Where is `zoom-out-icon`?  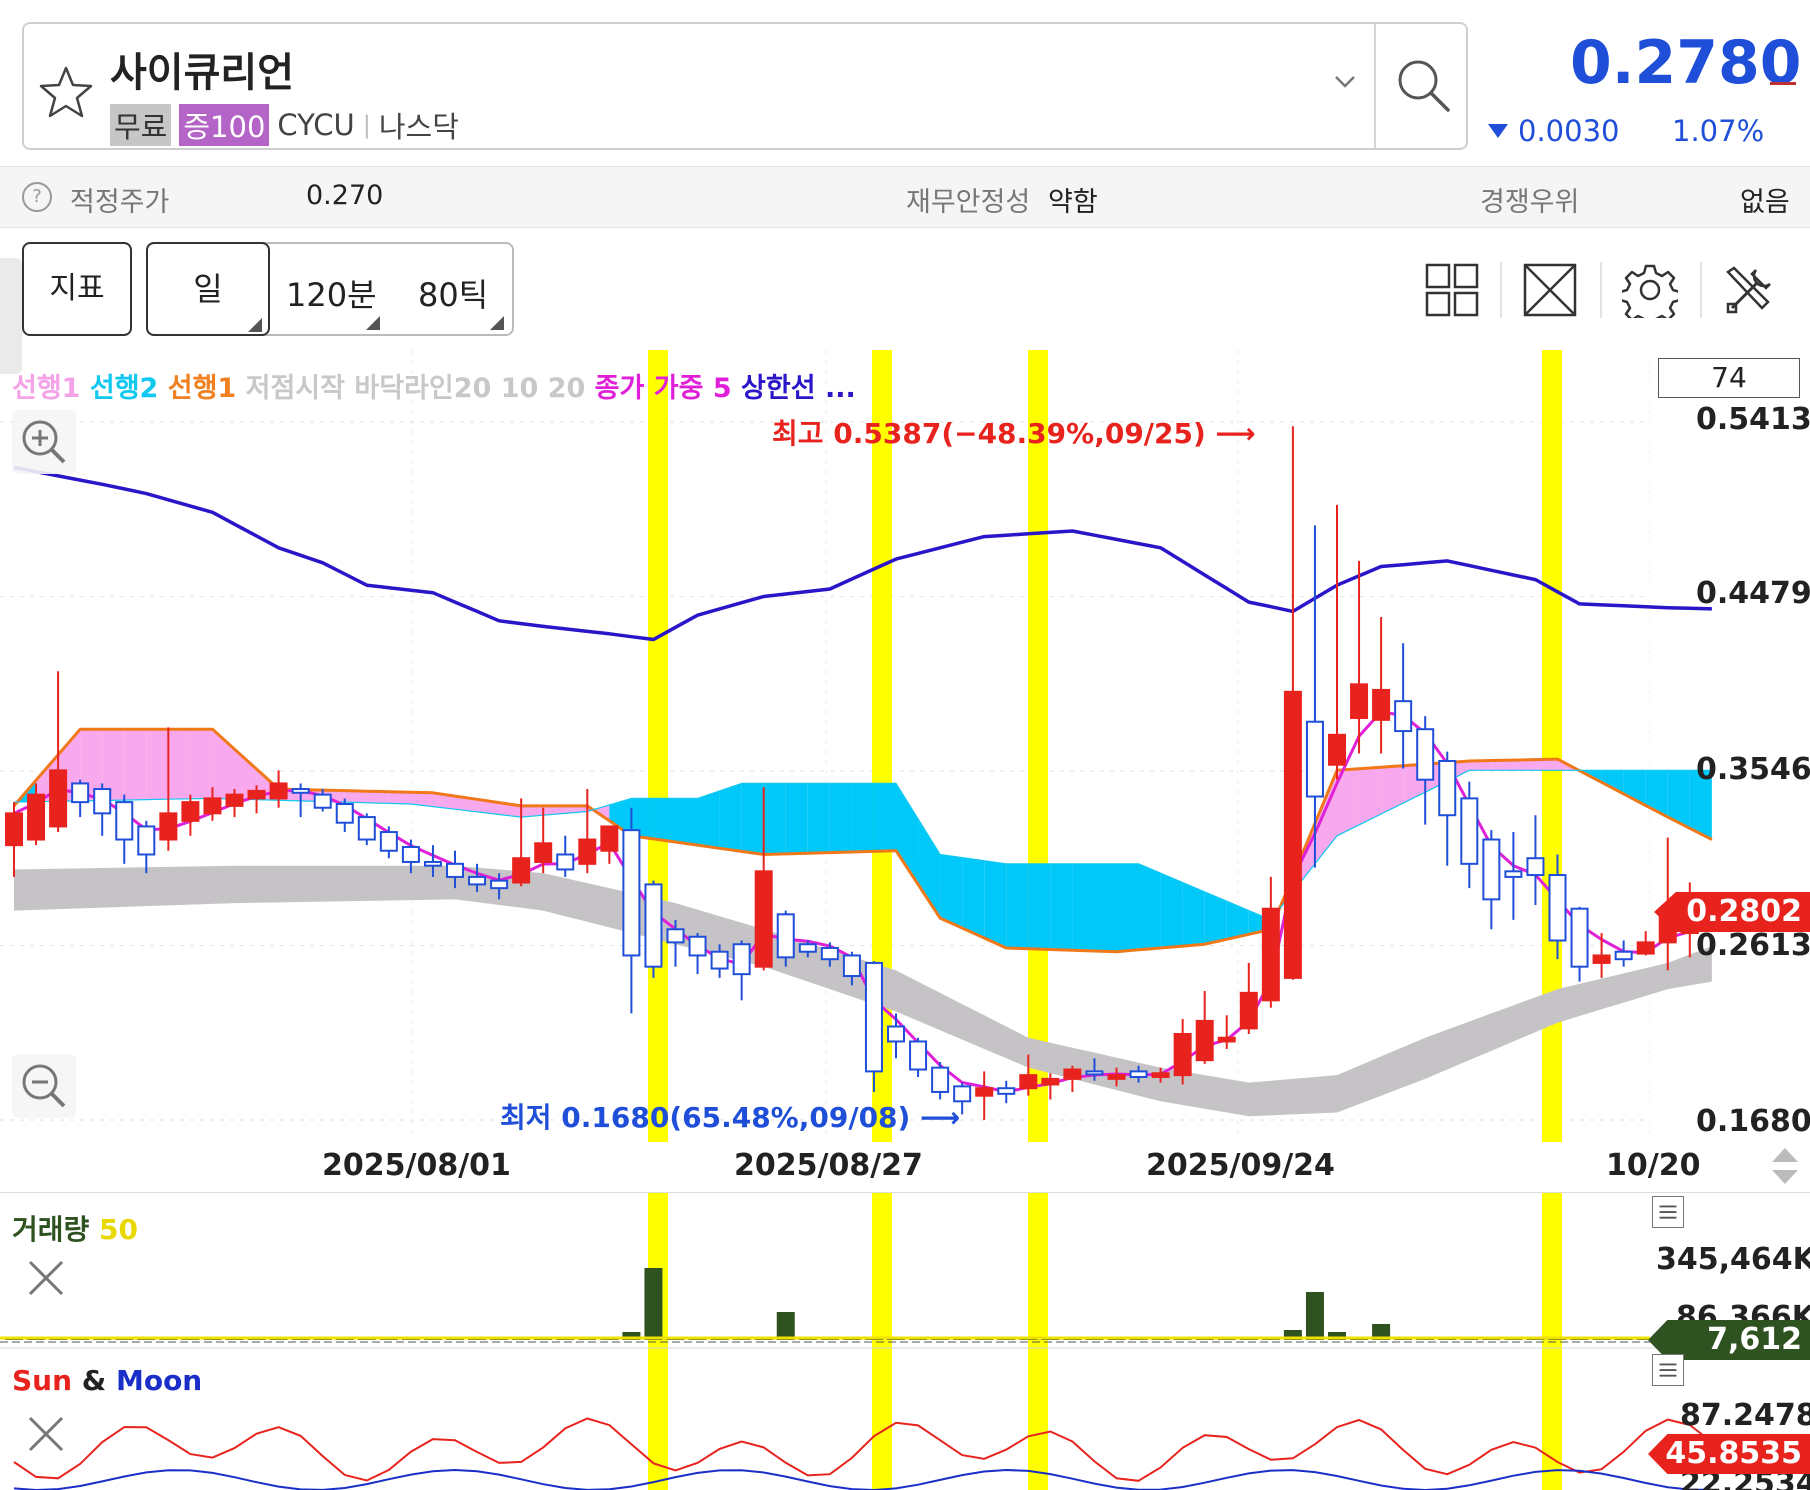
zoom-out-icon is located at coordinates (44, 1086).